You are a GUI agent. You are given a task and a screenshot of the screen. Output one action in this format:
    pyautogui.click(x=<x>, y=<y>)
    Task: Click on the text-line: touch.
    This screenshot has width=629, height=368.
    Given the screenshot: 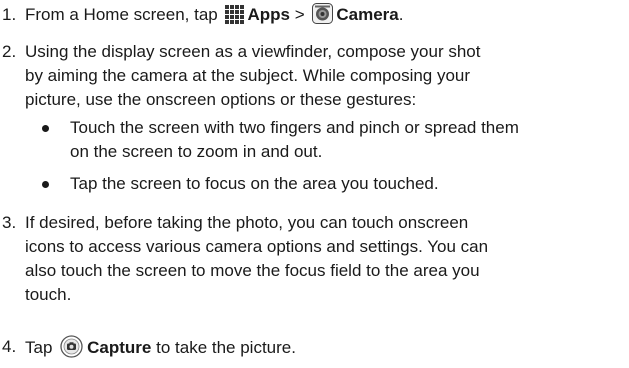 What is the action you would take?
    pyautogui.click(x=48, y=294)
    